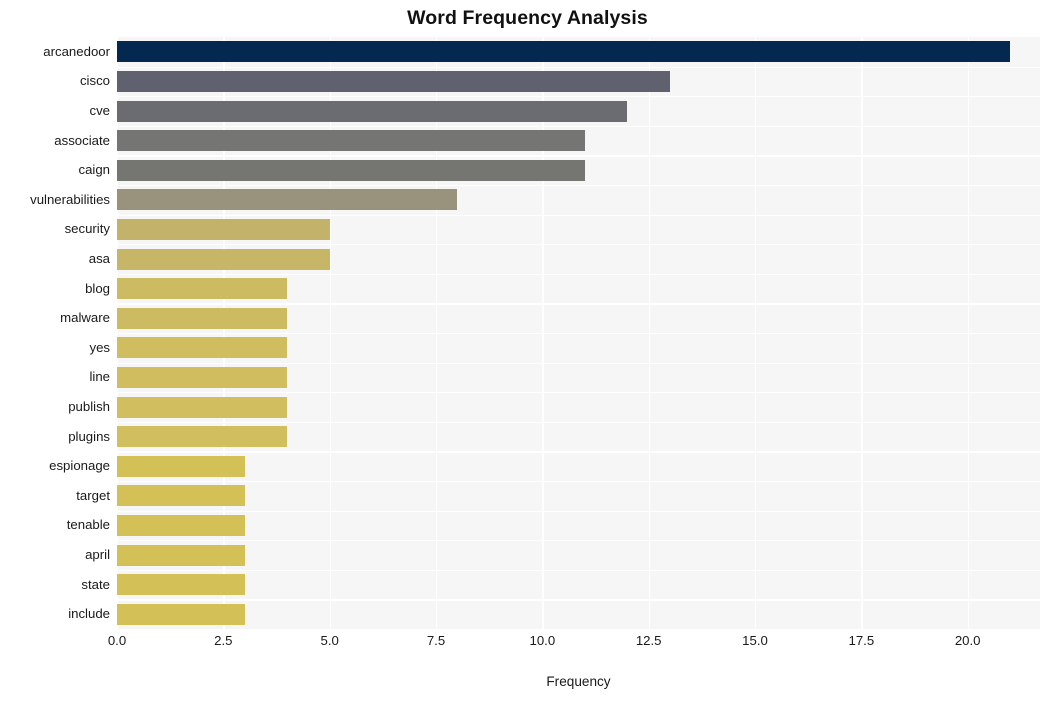 The image size is (1055, 701). I want to click on y-tick-label: espionage, so click(79, 466).